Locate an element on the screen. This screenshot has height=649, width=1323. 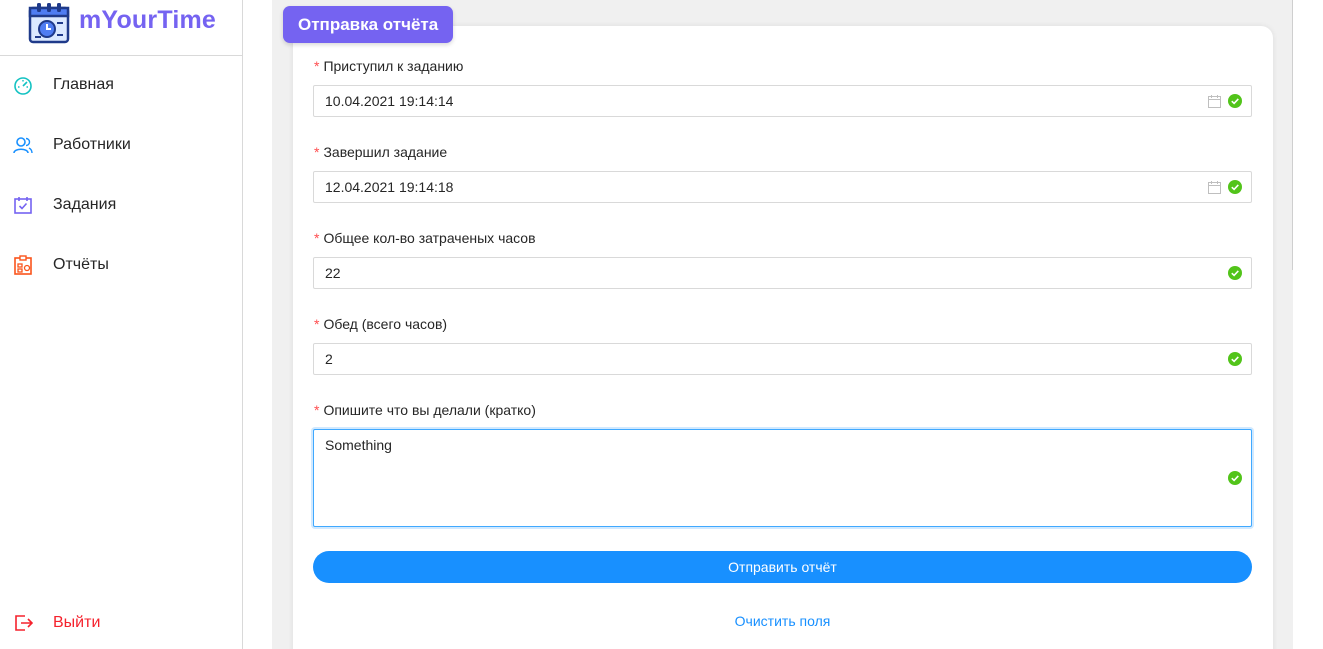
sidebar-item-home: Главная is located at coordinates (121, 85).